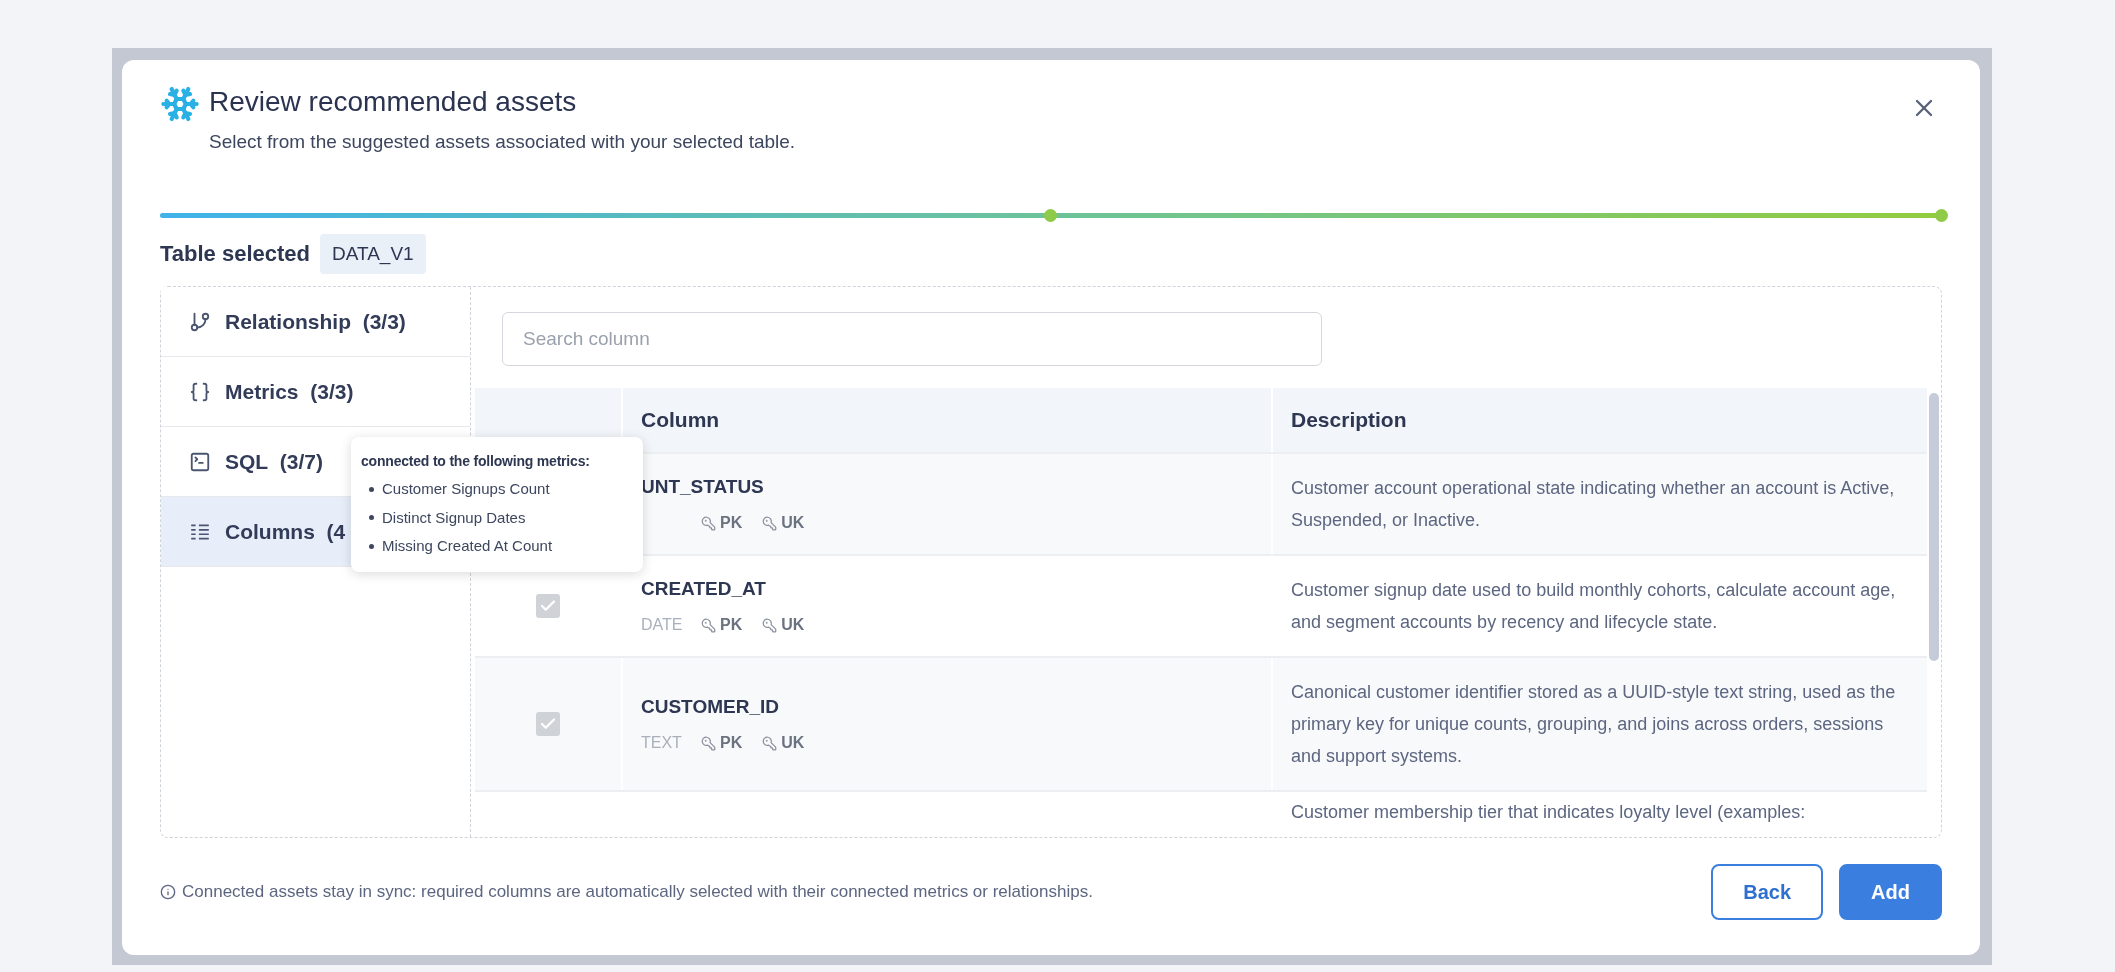 The height and width of the screenshot is (972, 2115). I want to click on search-field: Search column, so click(912, 339).